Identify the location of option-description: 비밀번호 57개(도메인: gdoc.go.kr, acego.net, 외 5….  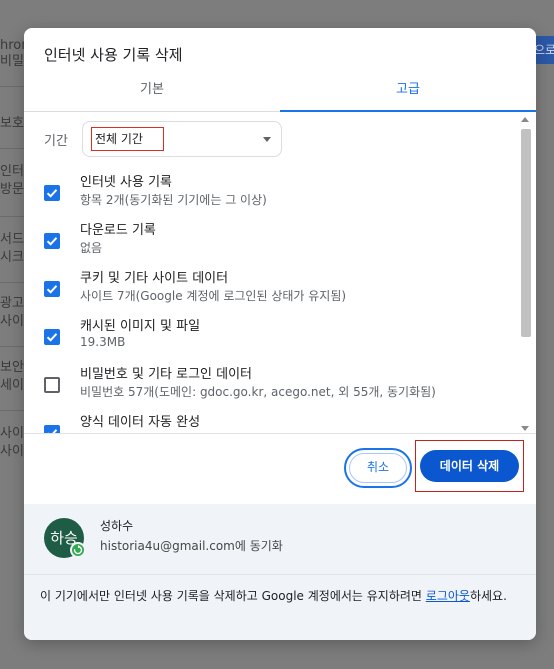
(258, 392).